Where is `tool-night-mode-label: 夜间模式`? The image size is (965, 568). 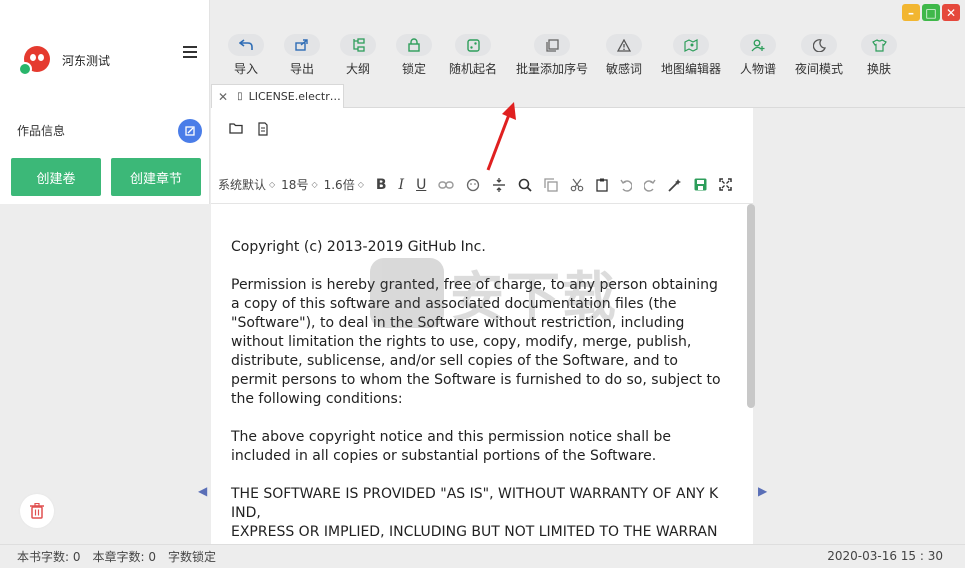 tool-night-mode-label: 夜间模式 is located at coordinates (819, 69).